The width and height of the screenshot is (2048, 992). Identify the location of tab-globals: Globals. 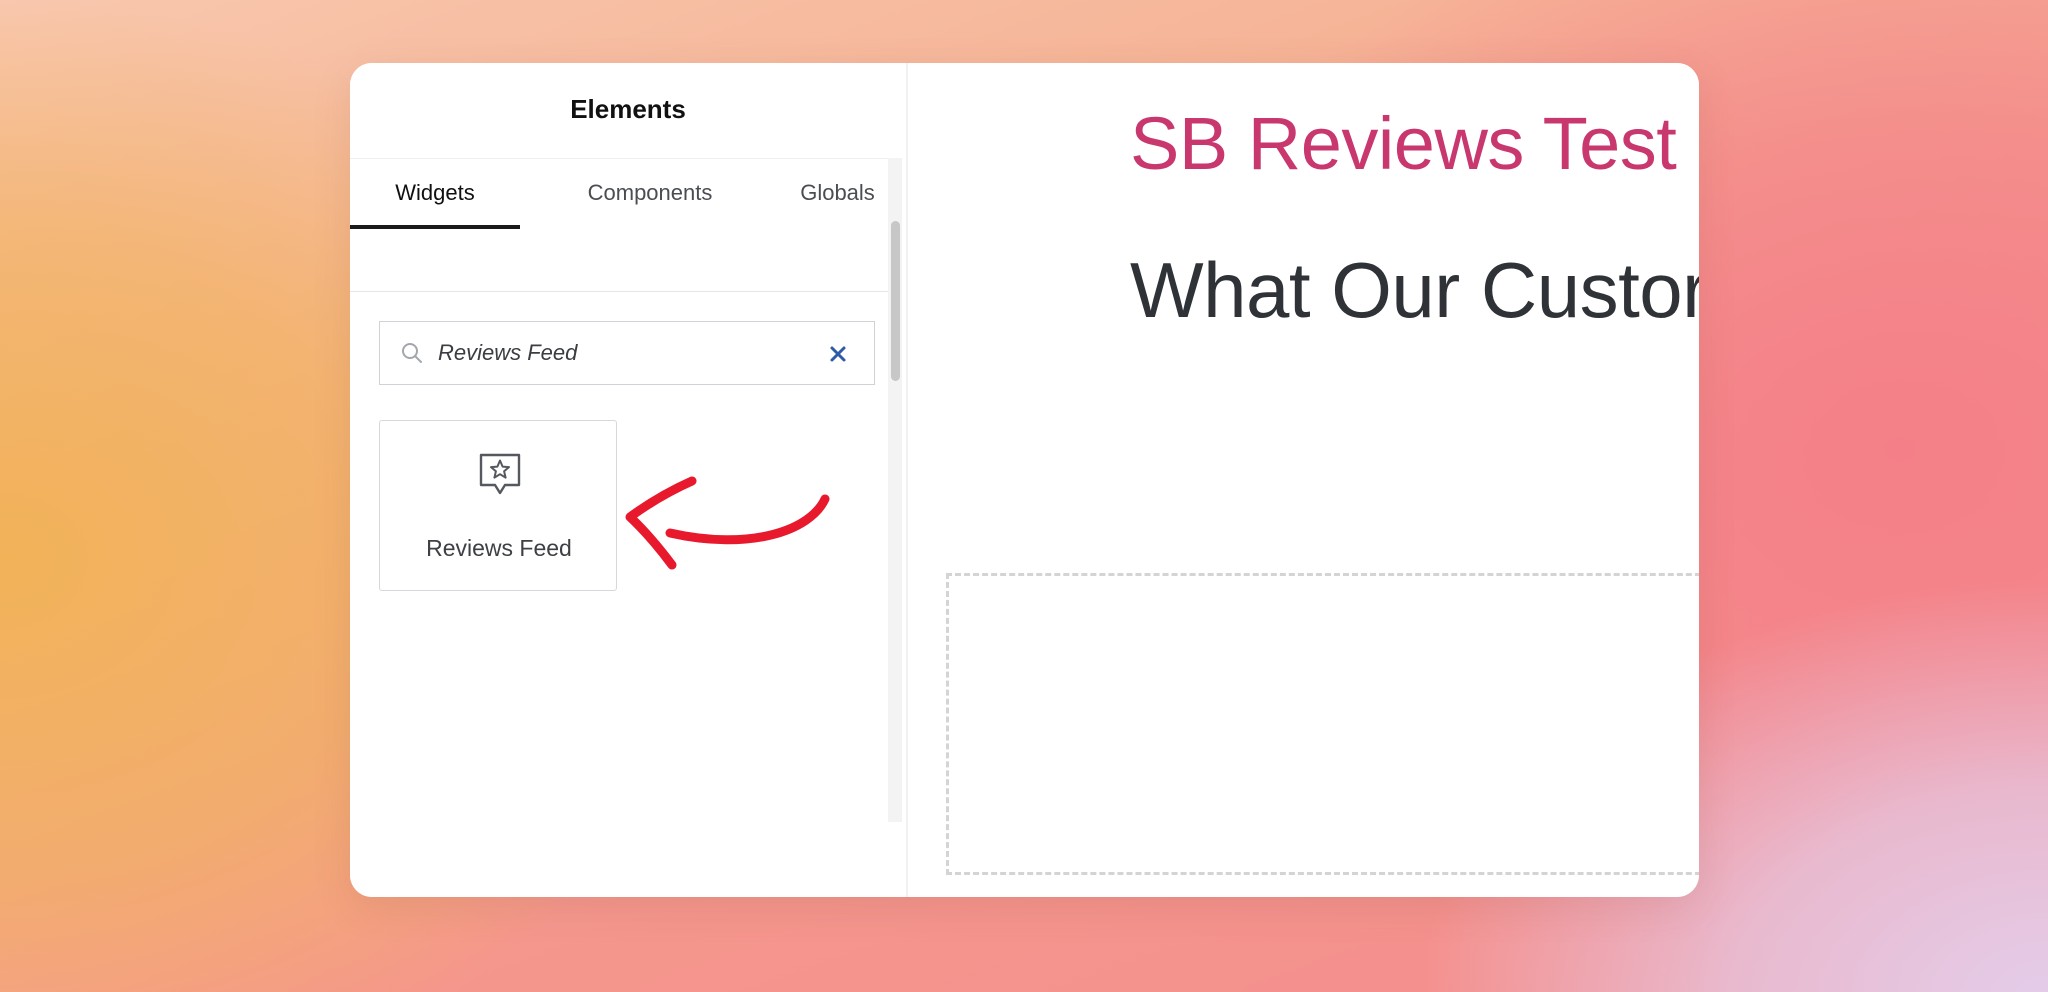
(837, 193).